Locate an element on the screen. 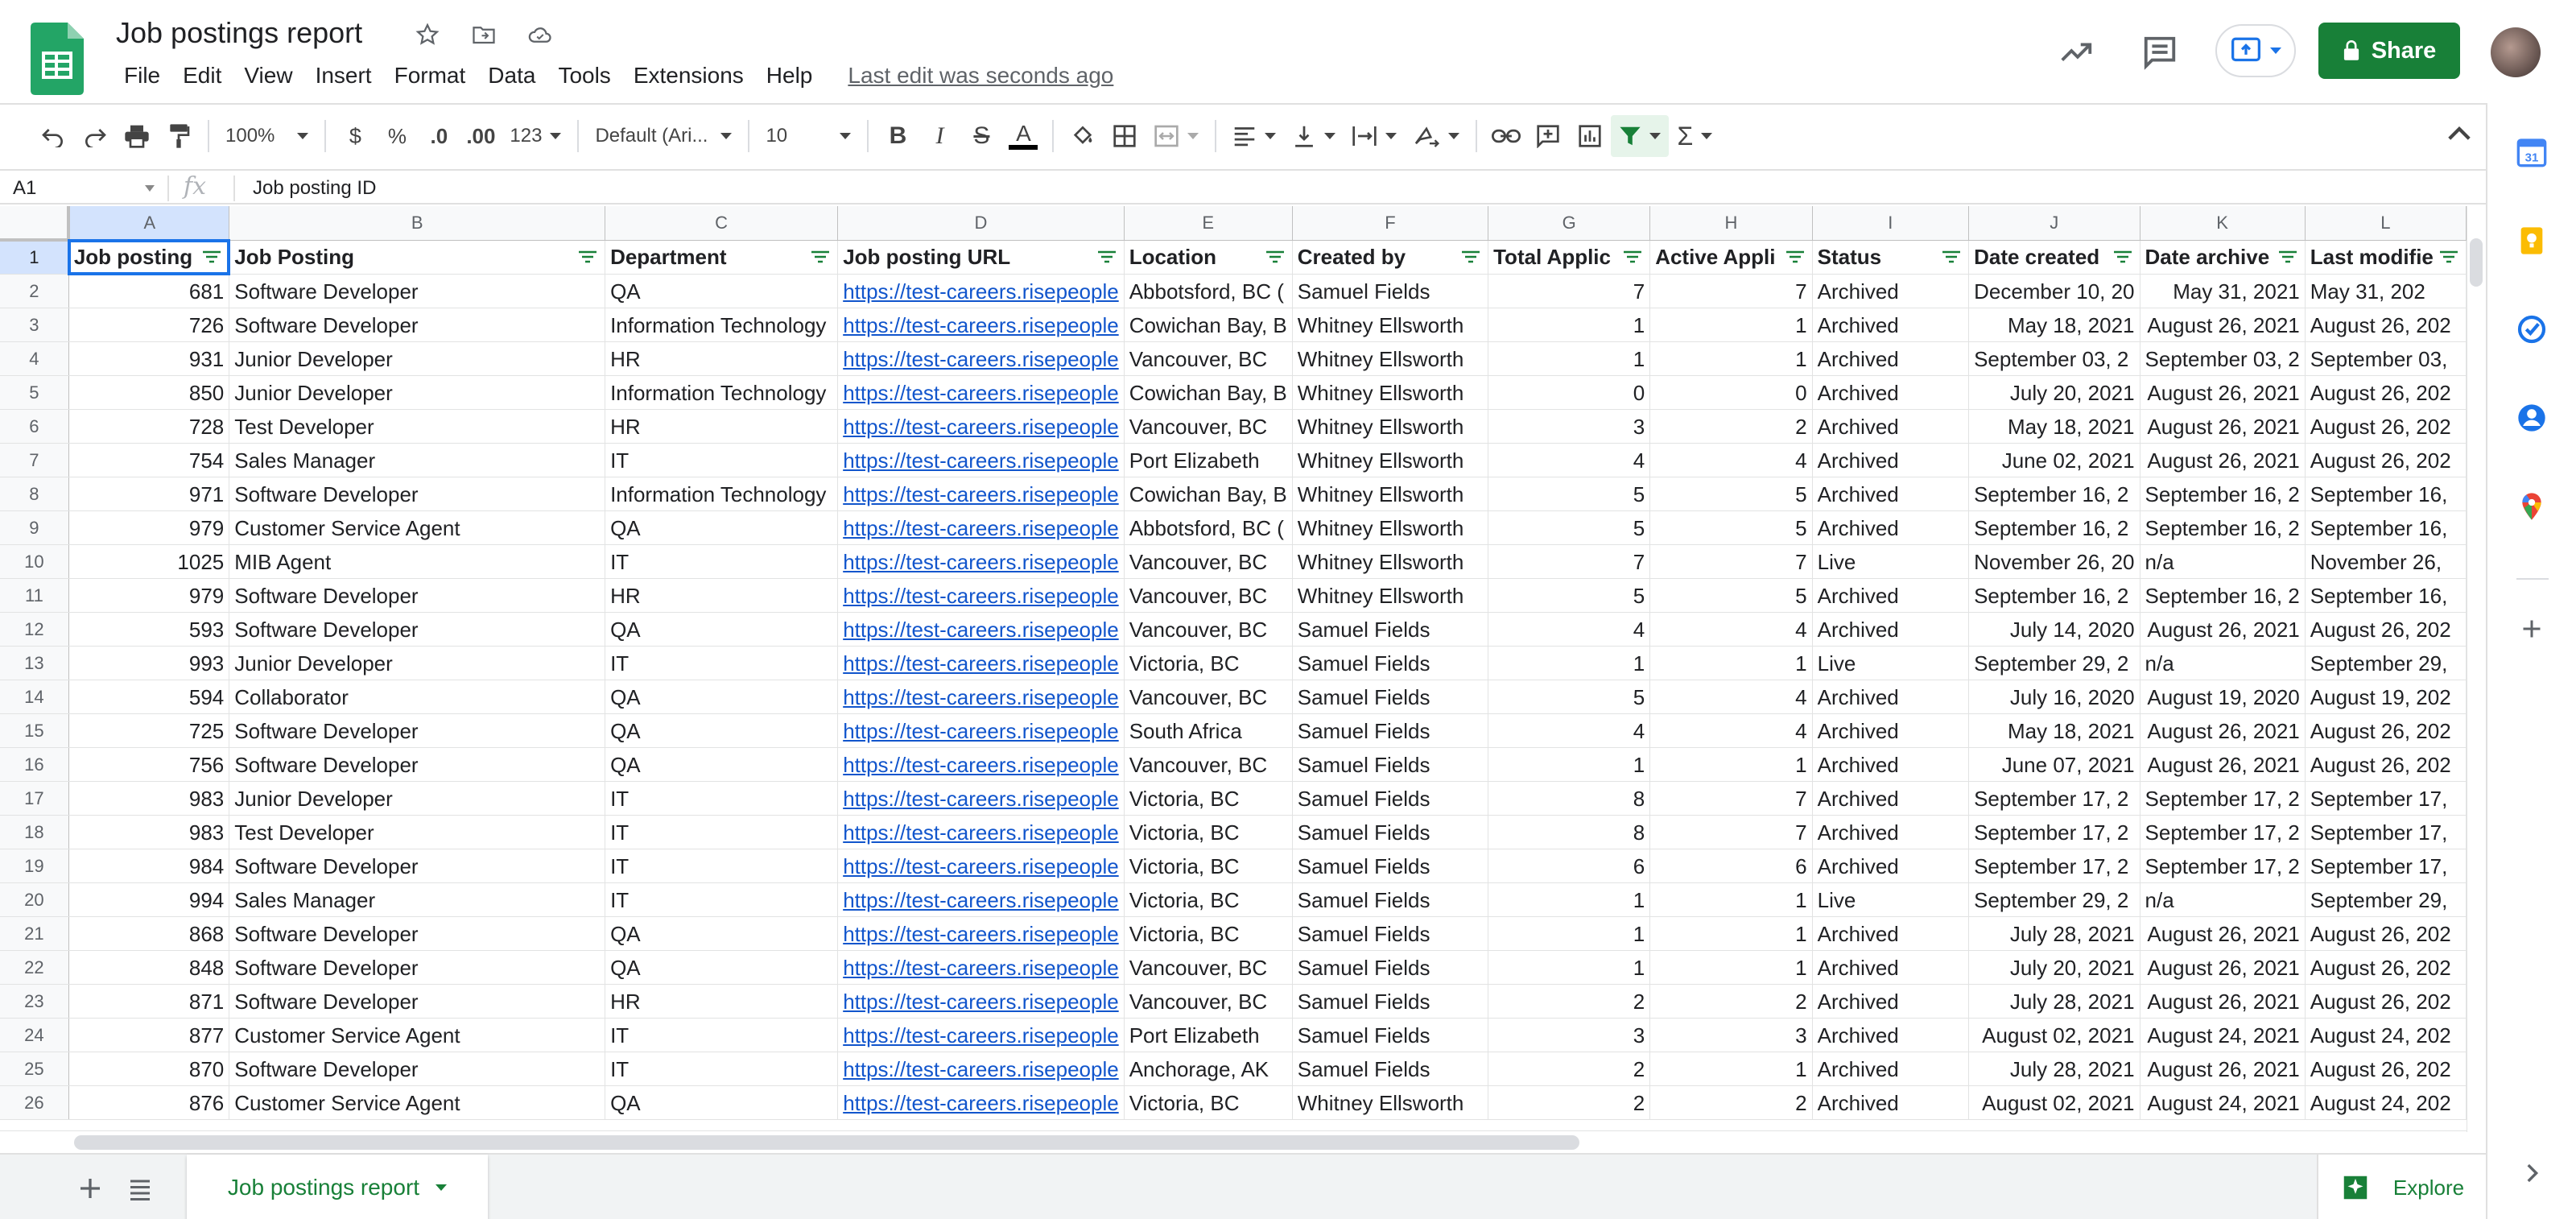 This screenshot has width=2576, height=1219. grid-cell: 994 is located at coordinates (149, 899).